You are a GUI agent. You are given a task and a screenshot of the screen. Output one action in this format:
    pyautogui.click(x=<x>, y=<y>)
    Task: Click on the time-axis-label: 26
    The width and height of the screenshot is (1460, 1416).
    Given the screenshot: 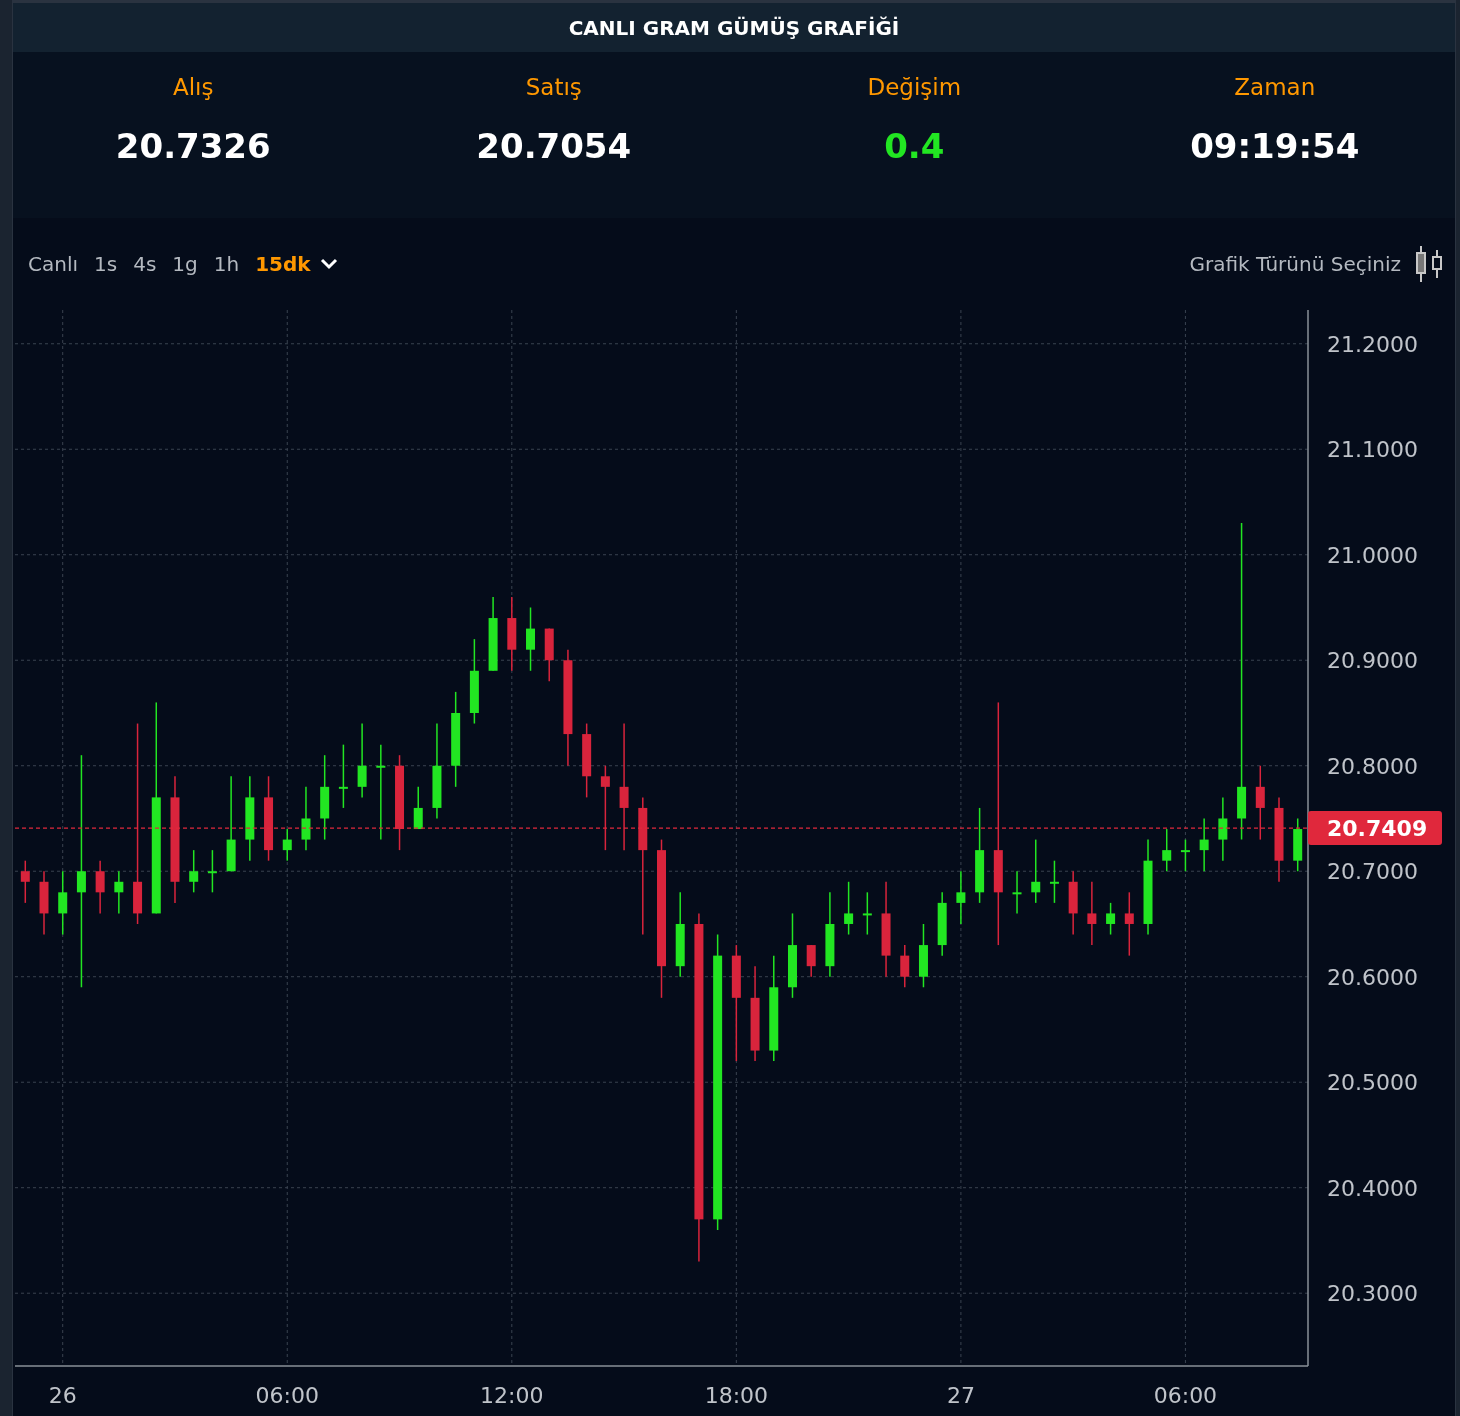 What is the action you would take?
    pyautogui.click(x=62, y=1395)
    